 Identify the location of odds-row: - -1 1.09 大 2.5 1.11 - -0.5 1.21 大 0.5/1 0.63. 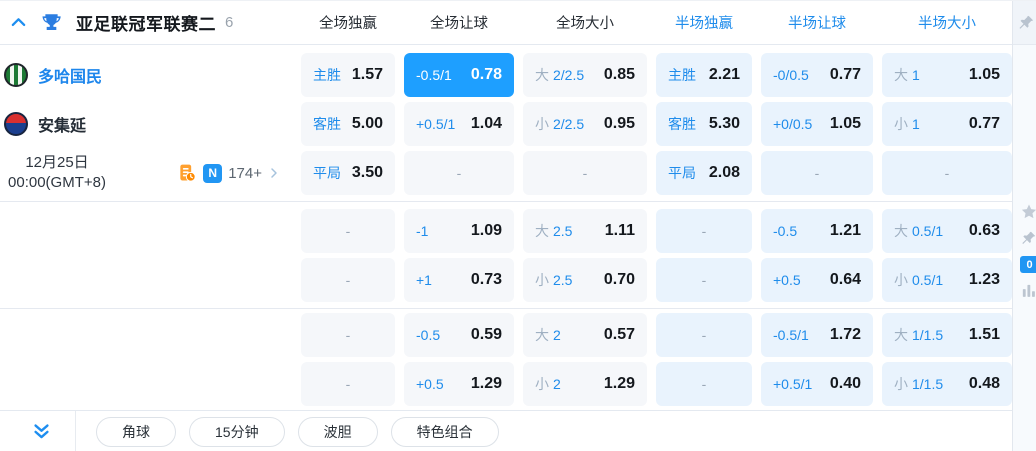
(506, 231).